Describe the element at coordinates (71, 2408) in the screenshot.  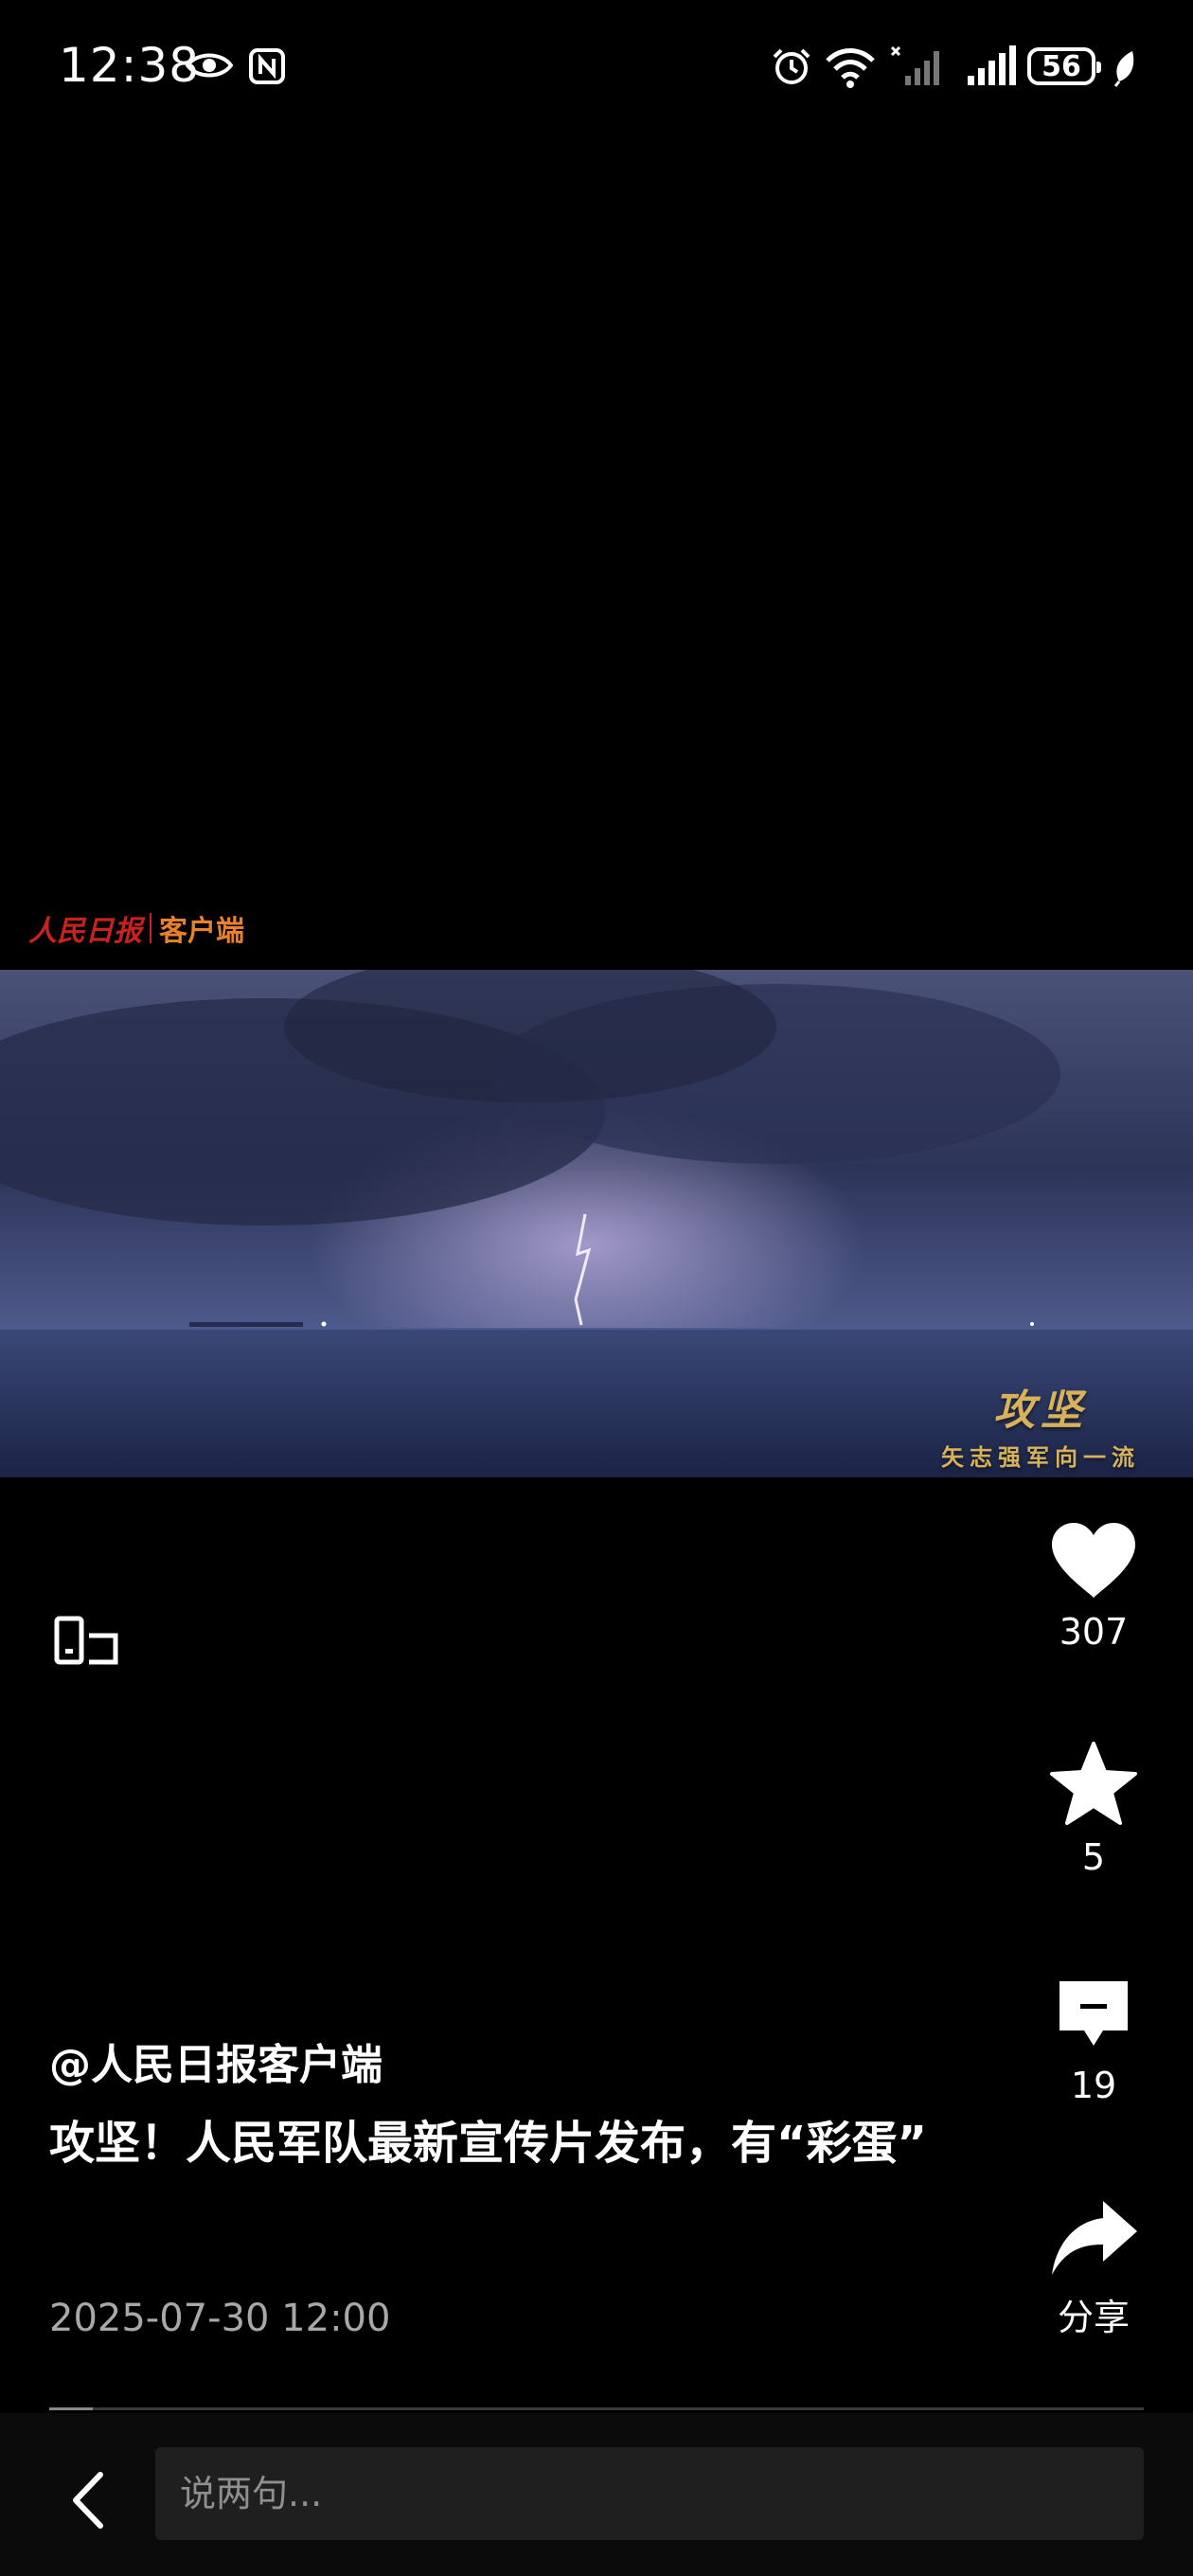
I see `video-progress-fill` at that location.